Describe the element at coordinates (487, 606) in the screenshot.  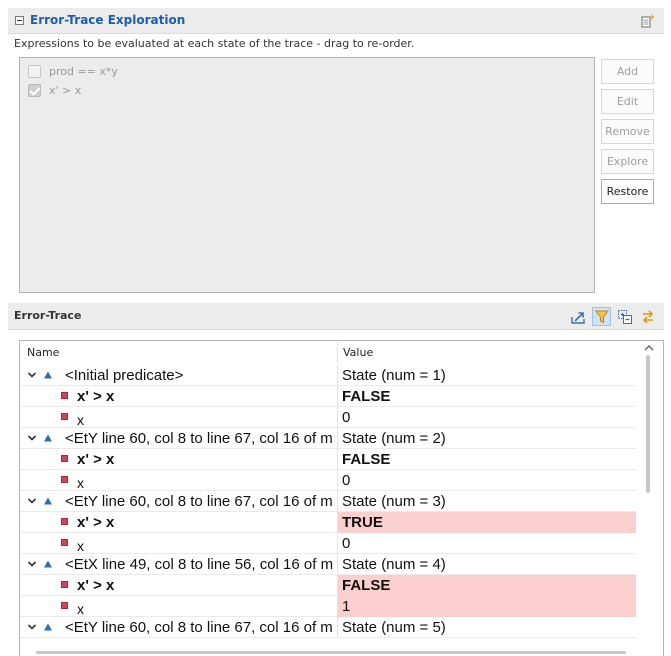
I see `changed-value-cell: 1` at that location.